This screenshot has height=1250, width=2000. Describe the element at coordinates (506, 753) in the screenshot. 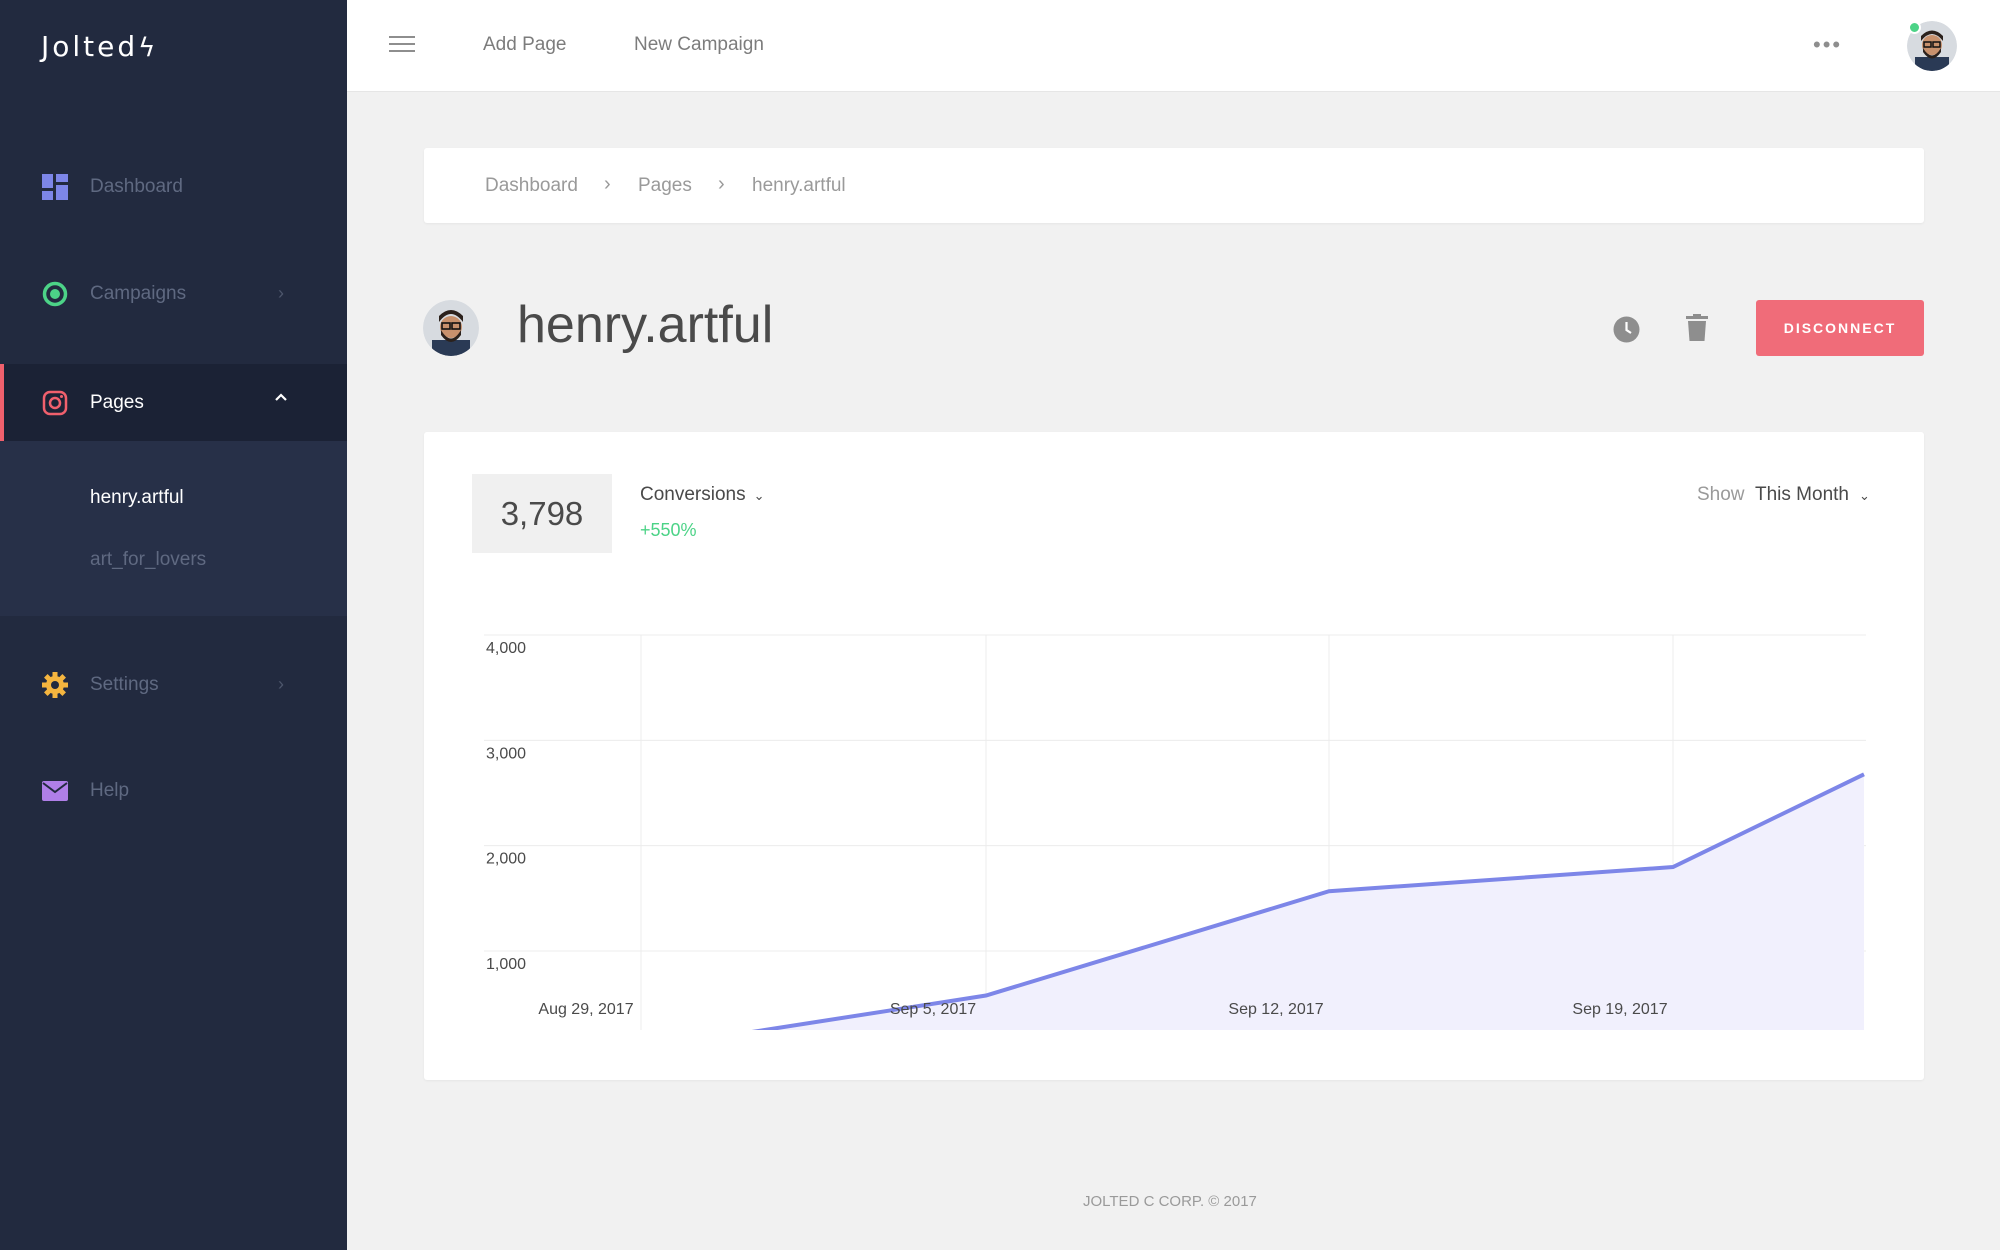

I see `y-tick-label: 3,000` at that location.